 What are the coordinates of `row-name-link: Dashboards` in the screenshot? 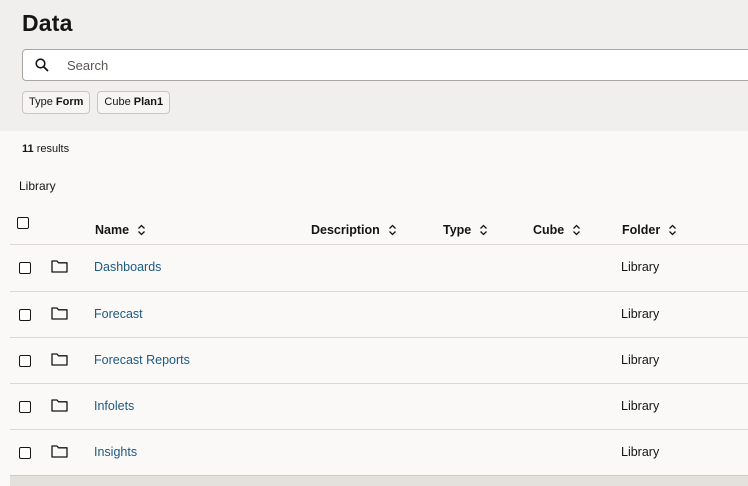 It's located at (127, 267).